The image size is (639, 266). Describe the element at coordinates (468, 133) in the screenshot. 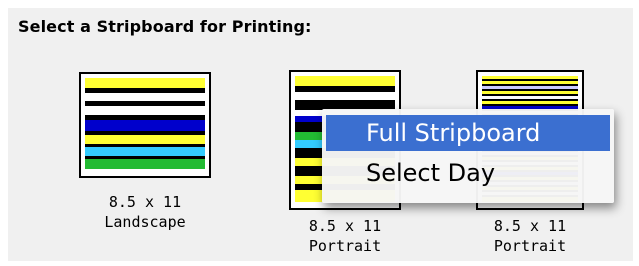

I see `menu-item-full-stripboard: Full Stripboard` at that location.